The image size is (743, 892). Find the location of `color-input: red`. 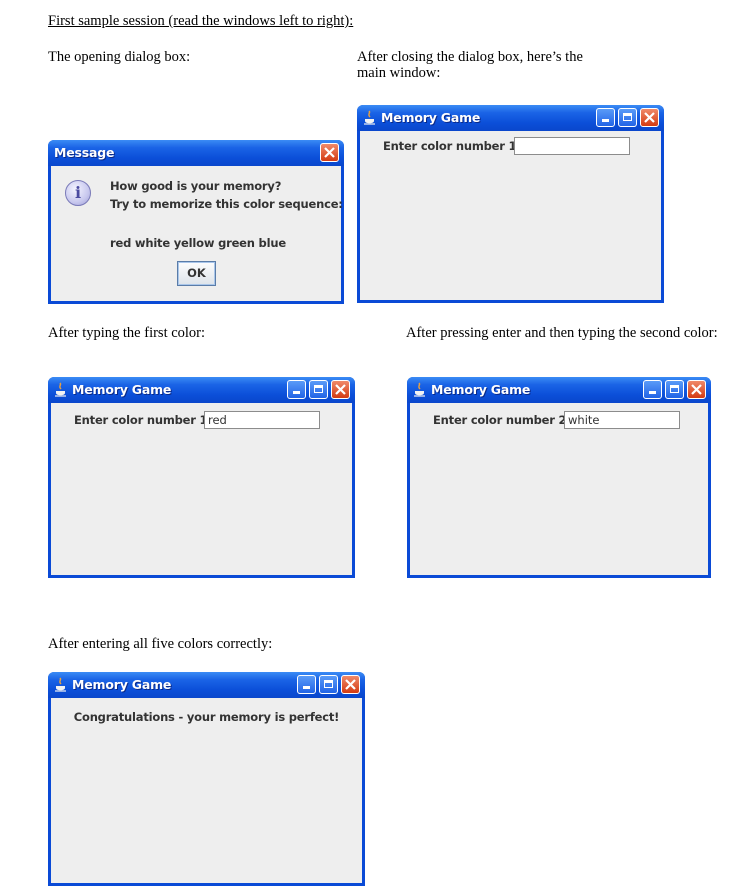

color-input: red is located at coordinates (262, 420).